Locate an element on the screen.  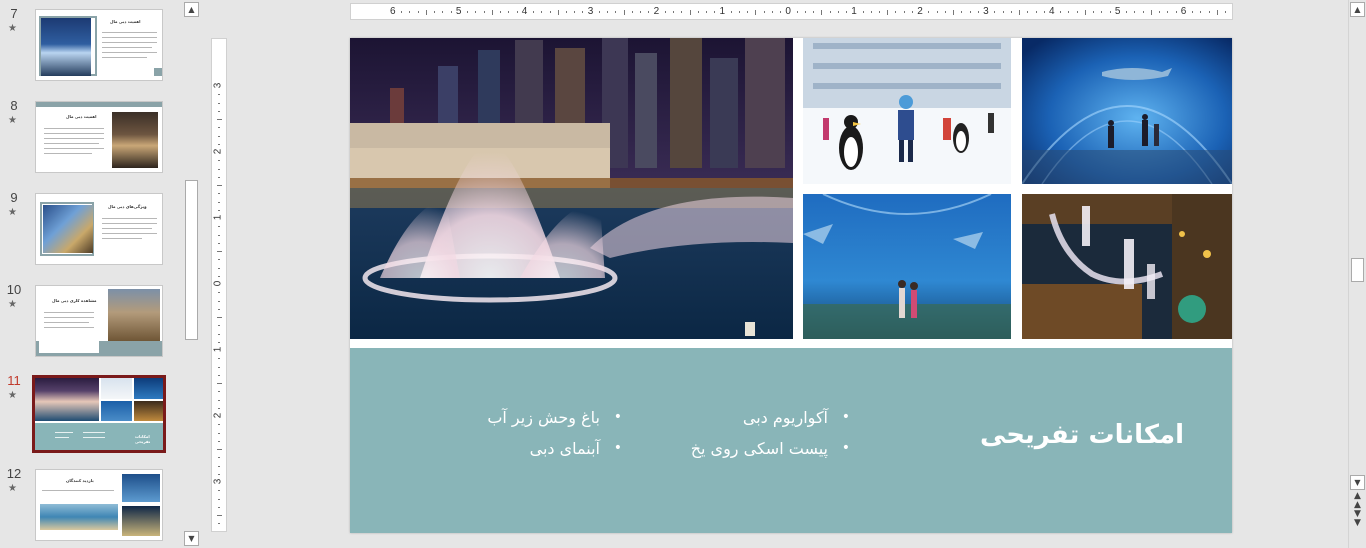
thumbnail-slide-12: 12 ★ بازدید کنندگان is located at coordinates (91, 506).